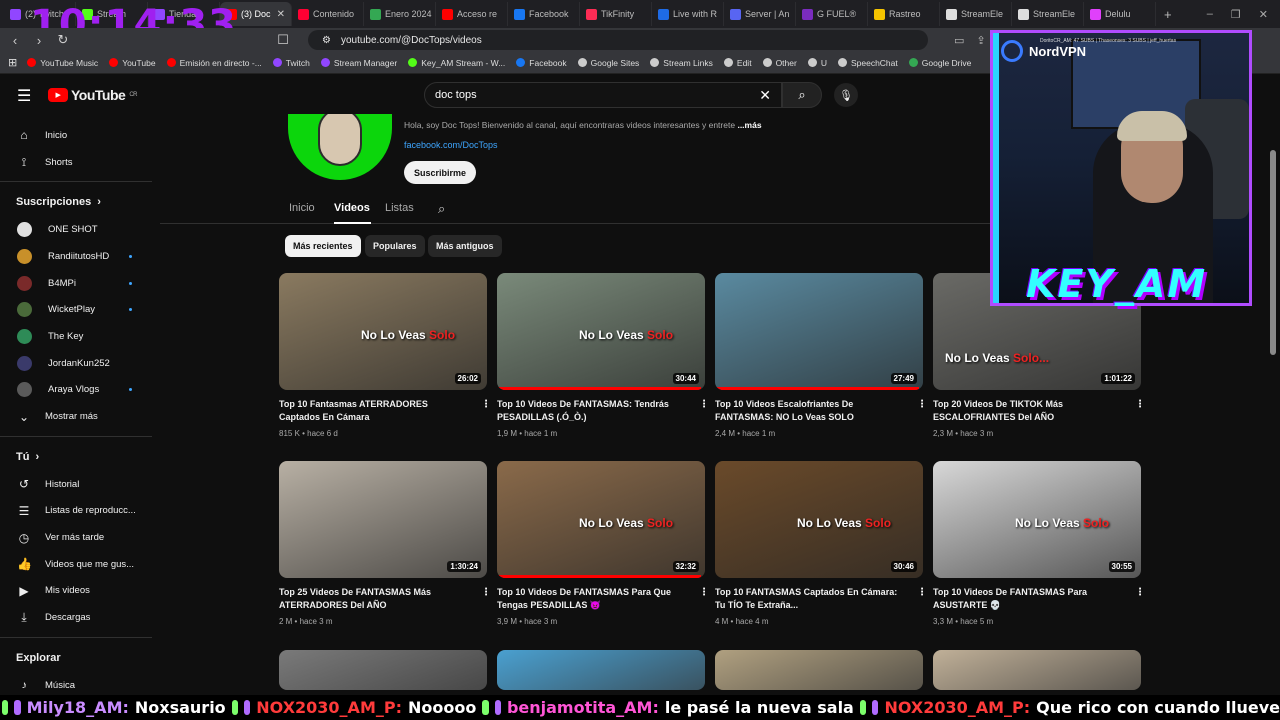  I want to click on video-thumbnail: 1:30:24, so click(383, 519).